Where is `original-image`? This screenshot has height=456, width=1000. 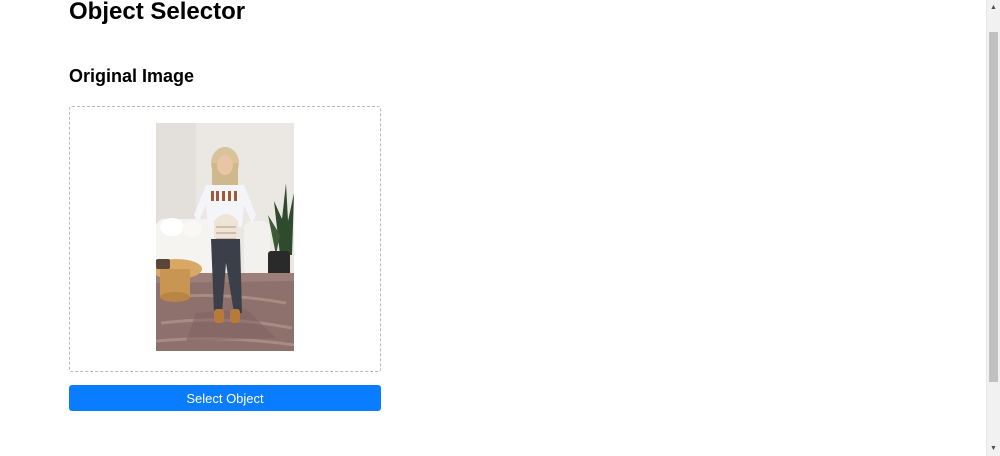
original-image is located at coordinates (225, 237).